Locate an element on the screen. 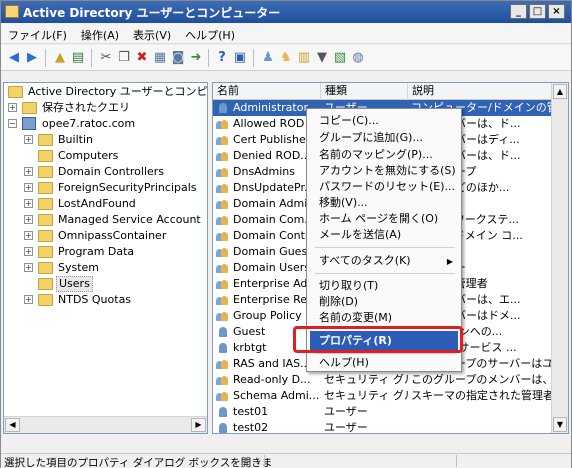 Image resolution: width=572 pixels, height=468 pixels. ctx-send-mail: メールを送信(A) is located at coordinates (360, 235).